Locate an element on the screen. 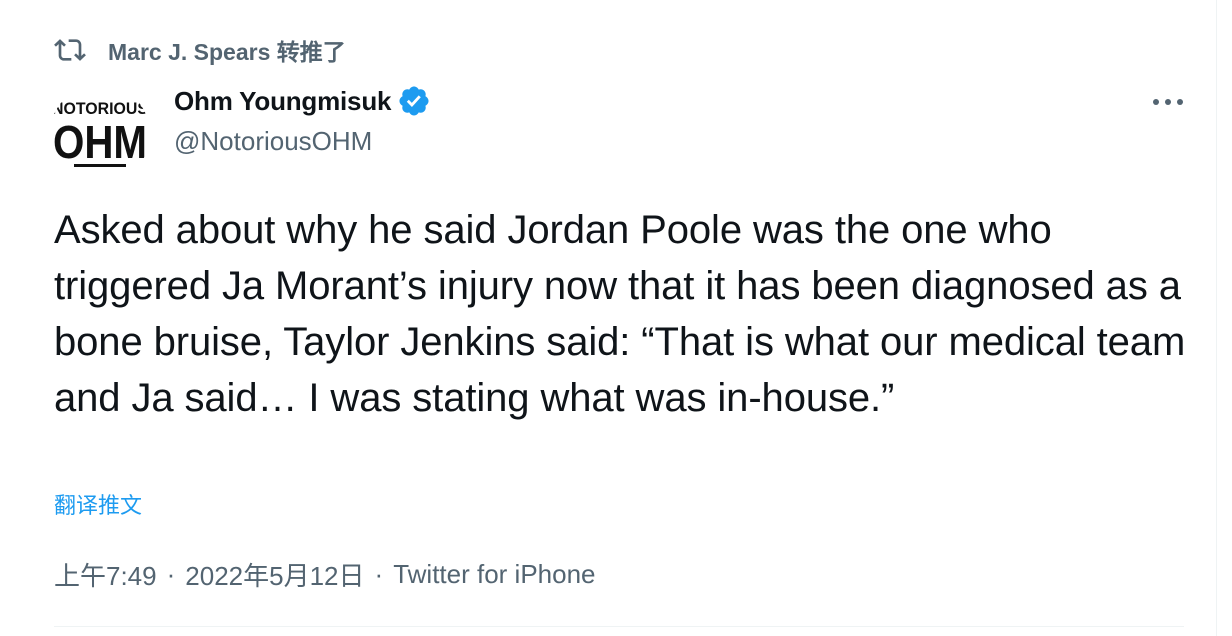  avatar: NOTORIOUS OHM is located at coordinates (100, 134).